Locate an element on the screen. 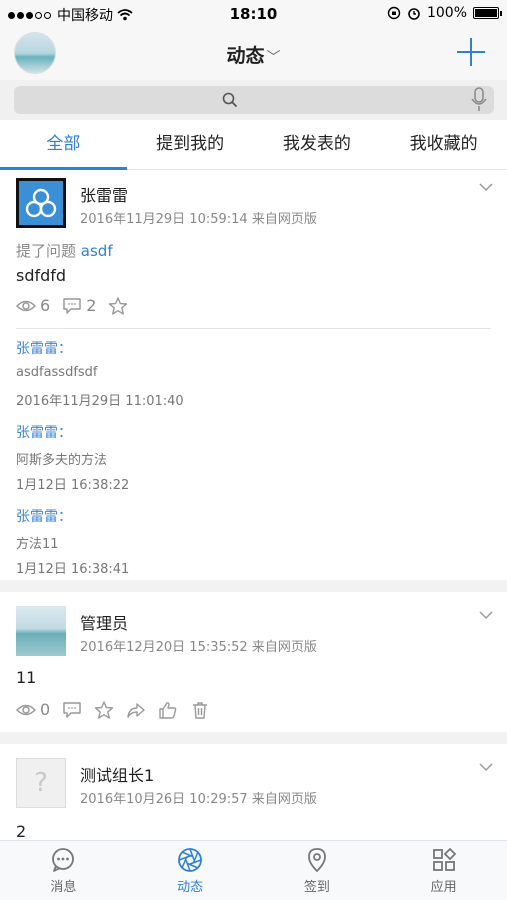 The image size is (507, 900). location-pin-icon is located at coordinates (316, 860).